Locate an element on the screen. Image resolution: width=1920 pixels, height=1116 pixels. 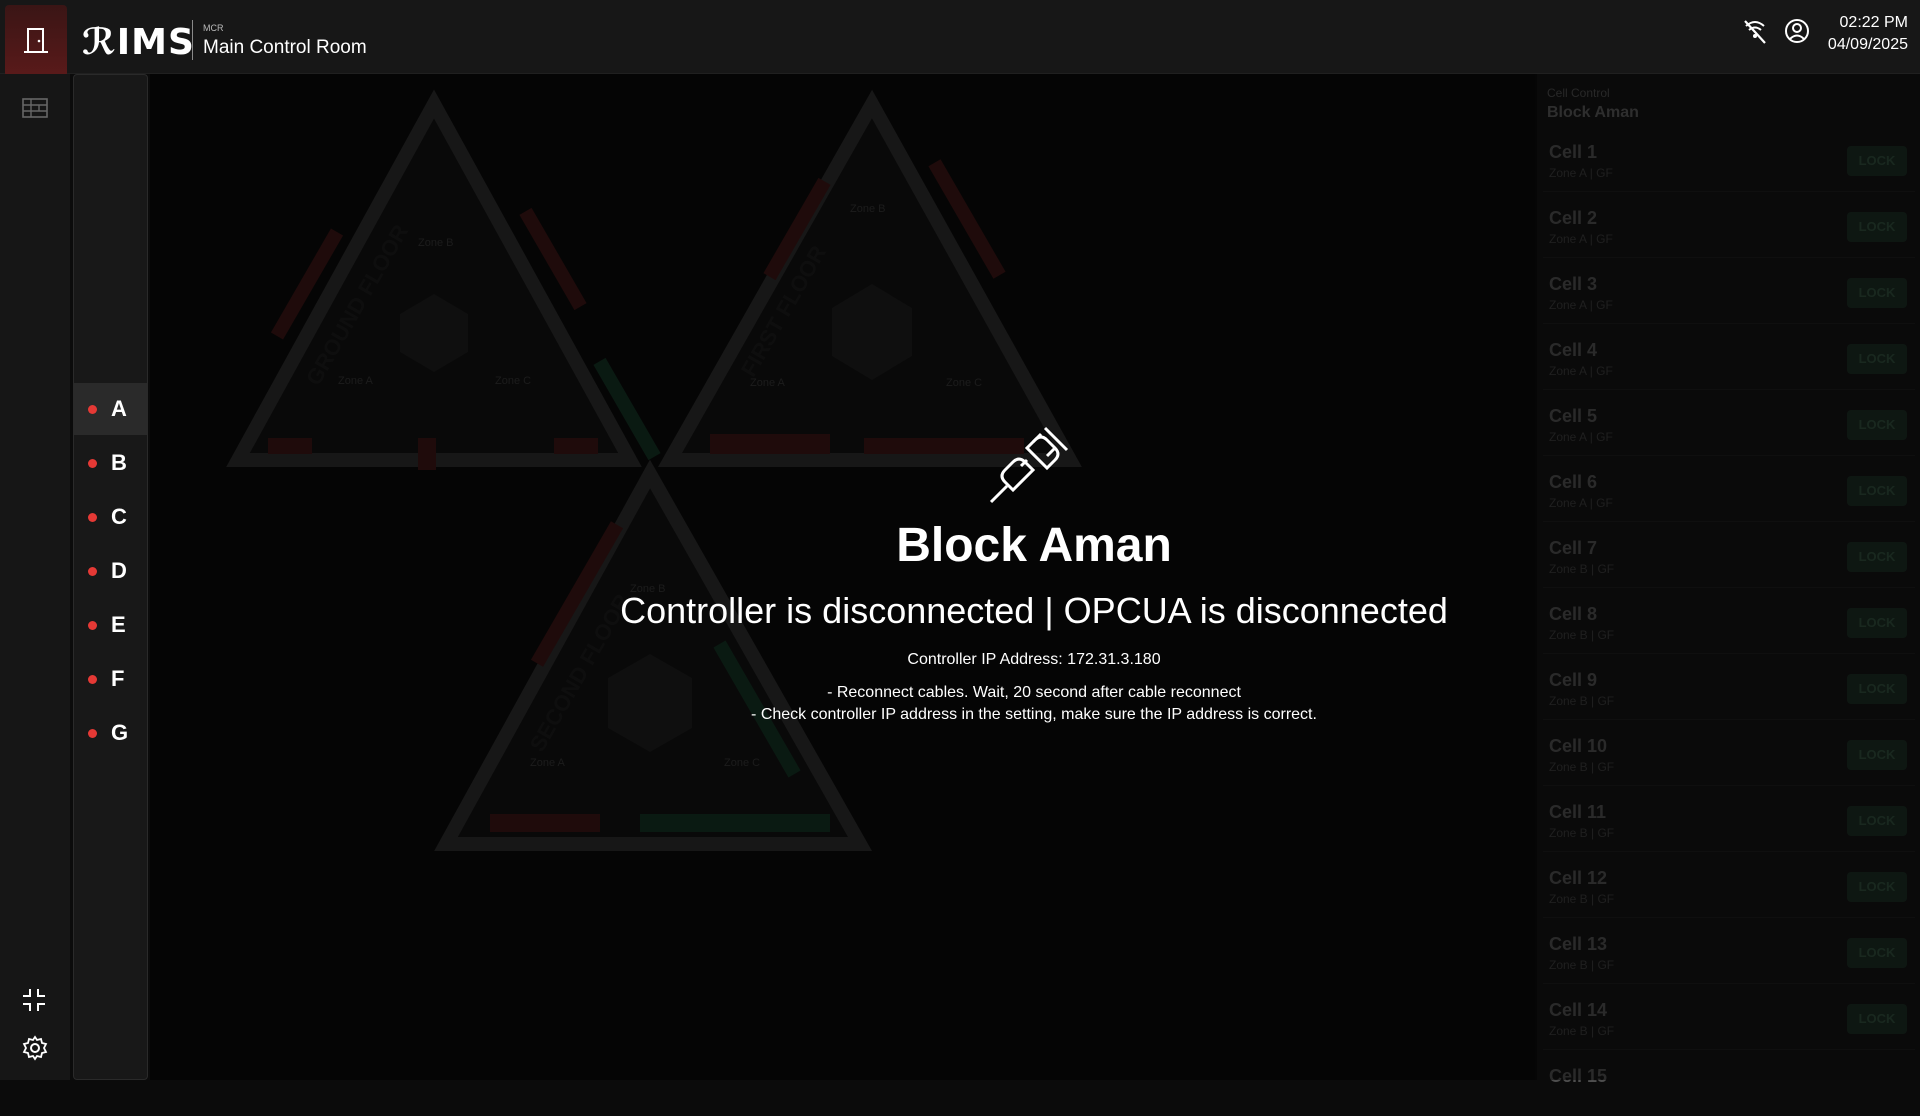
controller-ip: Controller IP Address: 172.31.3.180 is located at coordinates (1034, 659).